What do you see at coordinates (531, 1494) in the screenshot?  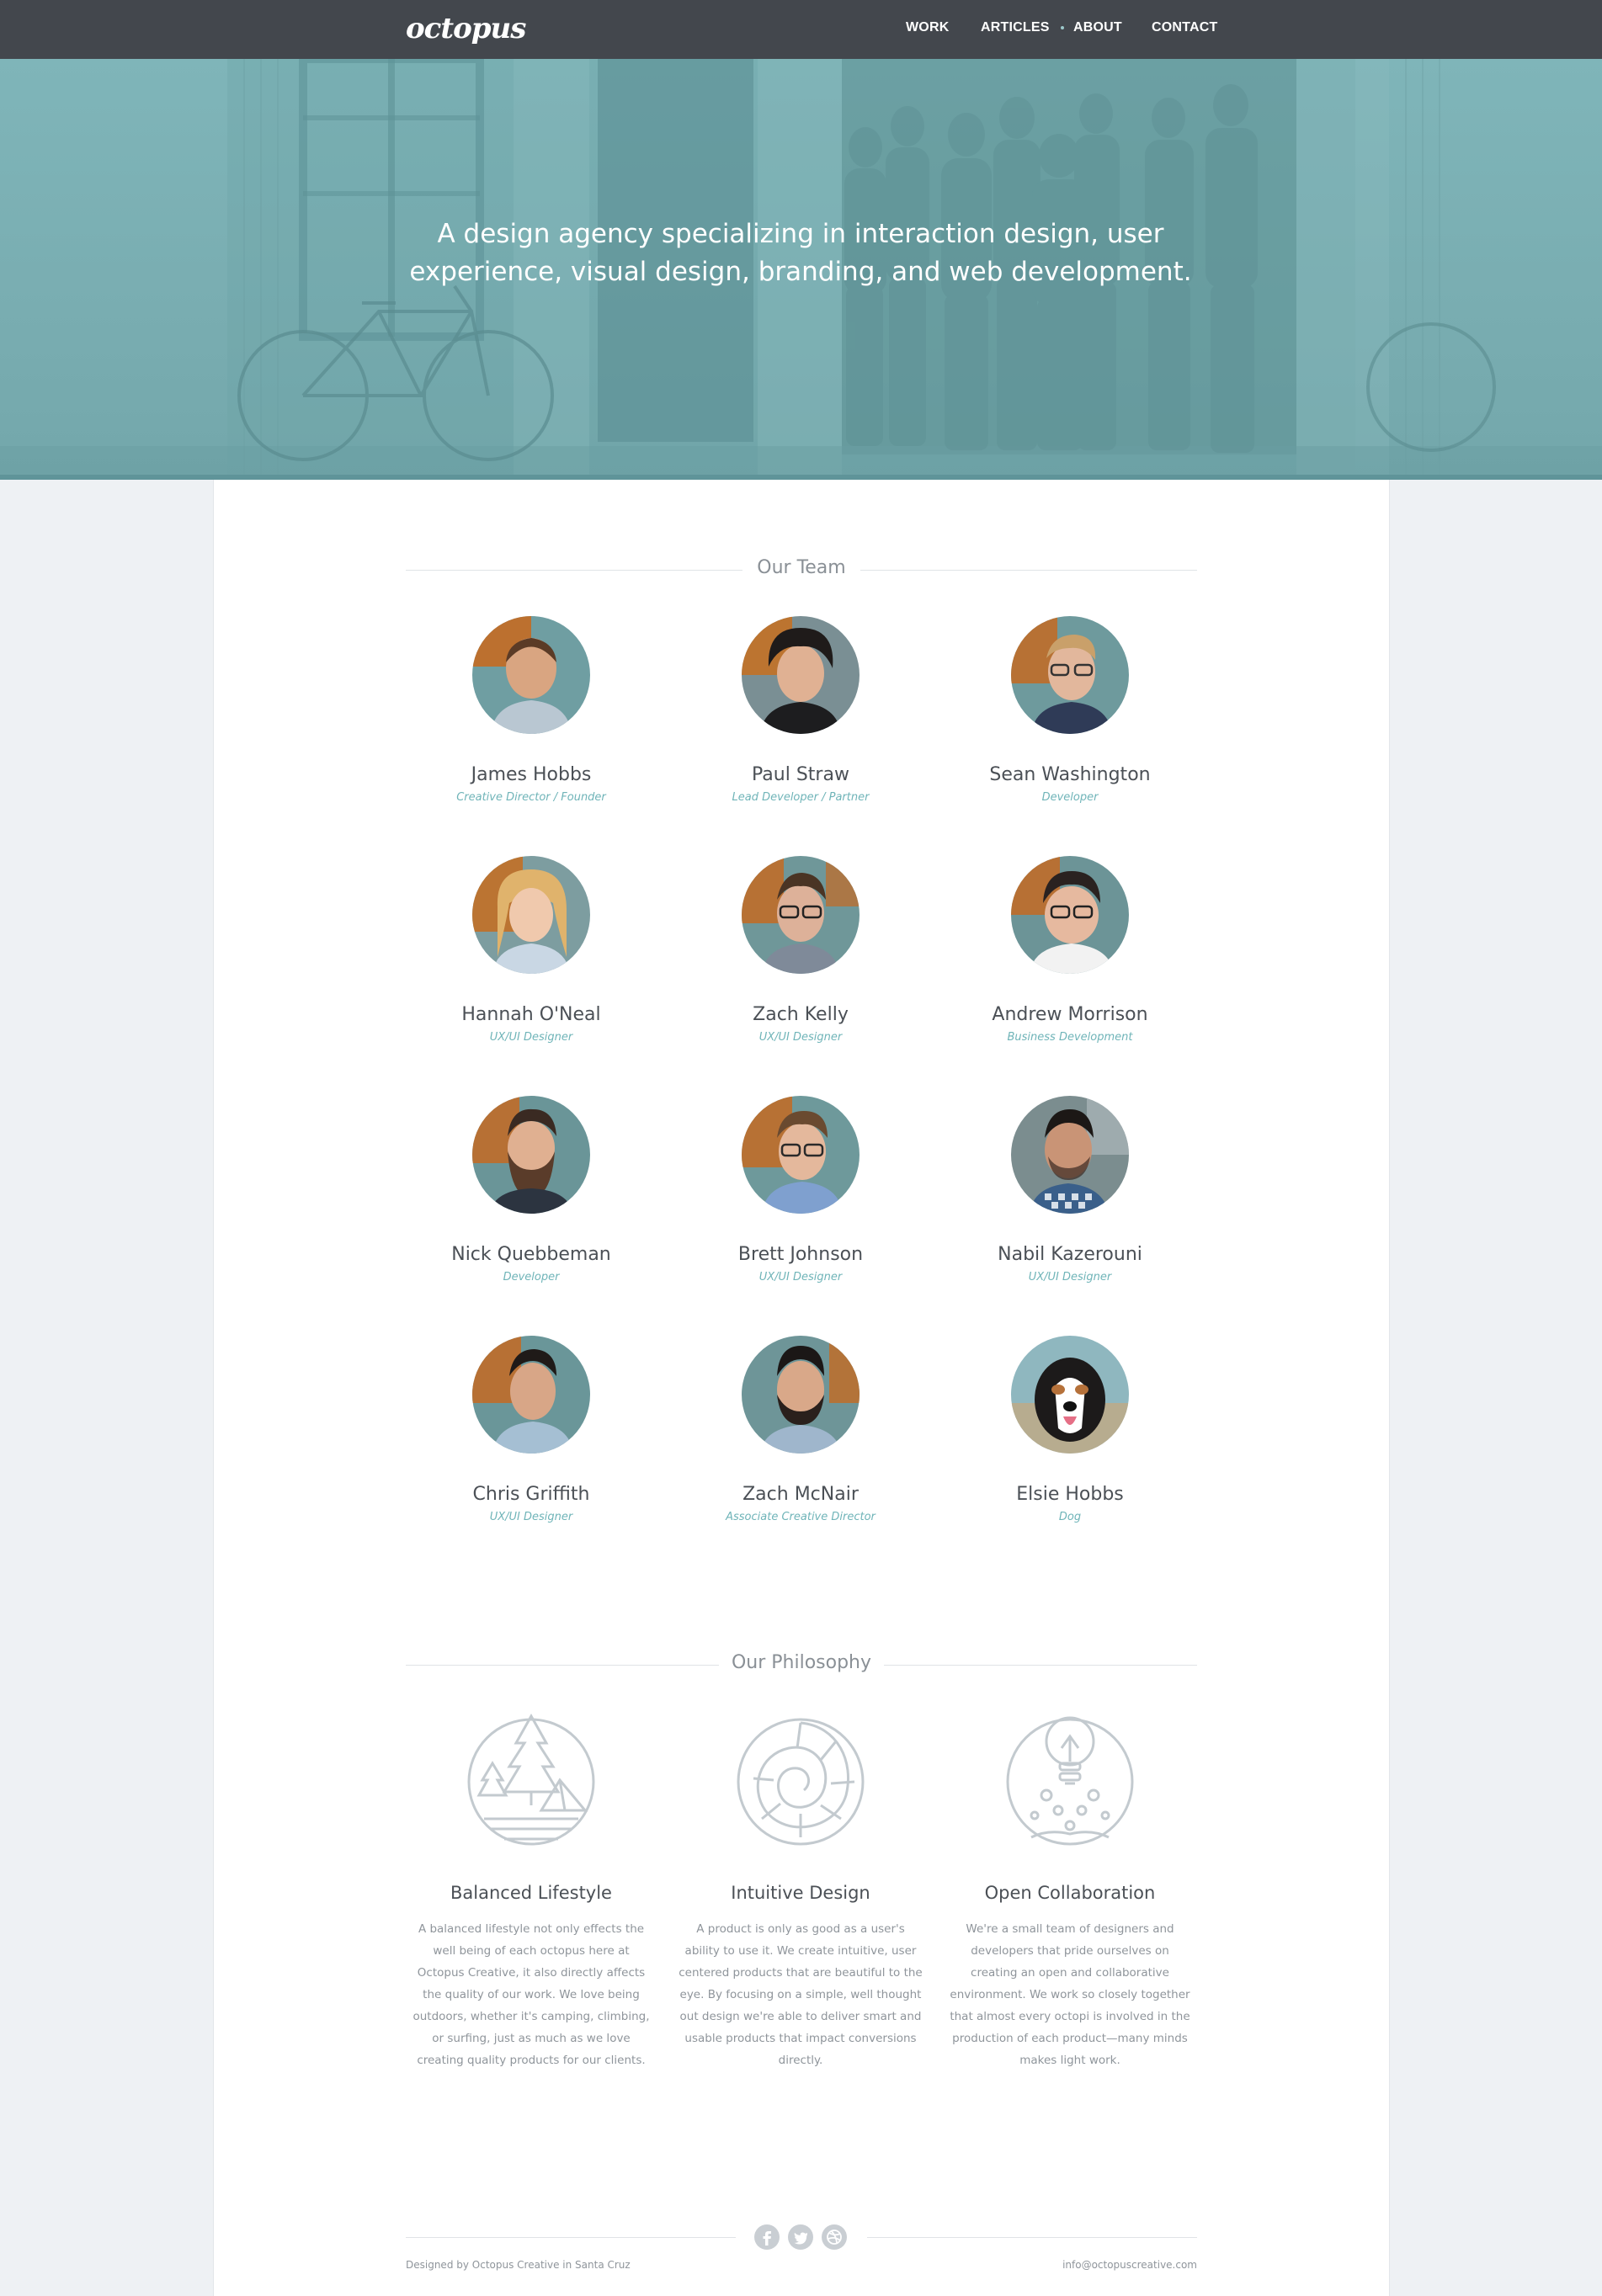 I see `member-name: Chris Griffith` at bounding box center [531, 1494].